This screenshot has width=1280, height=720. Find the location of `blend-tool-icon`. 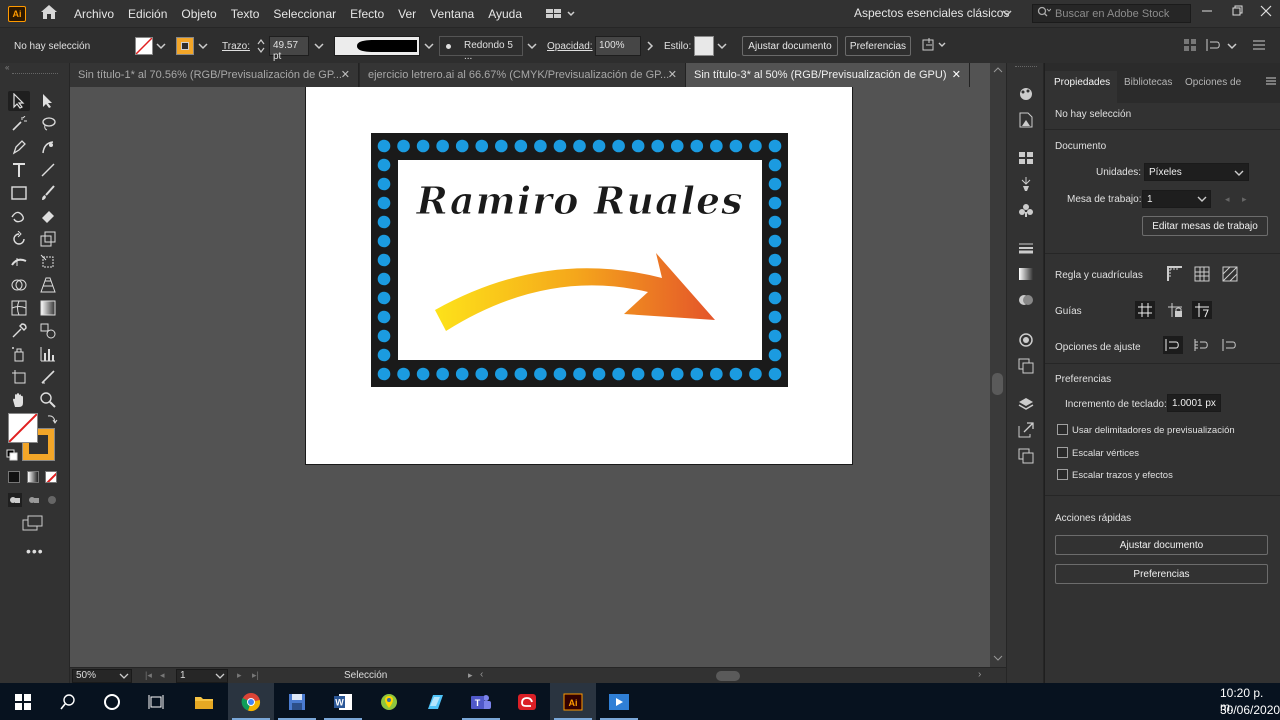

blend-tool-icon is located at coordinates (48, 331).